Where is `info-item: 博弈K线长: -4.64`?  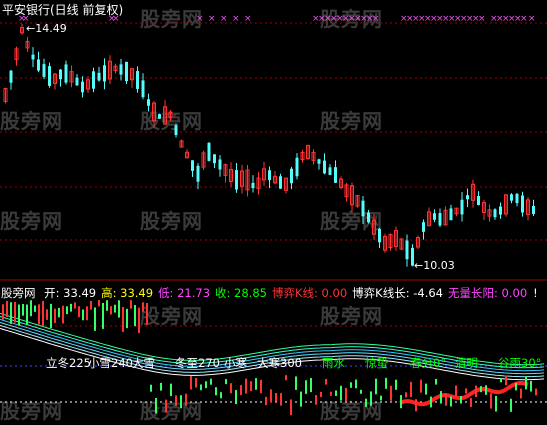
info-item: 博弈K线长: -4.64 is located at coordinates (397, 293).